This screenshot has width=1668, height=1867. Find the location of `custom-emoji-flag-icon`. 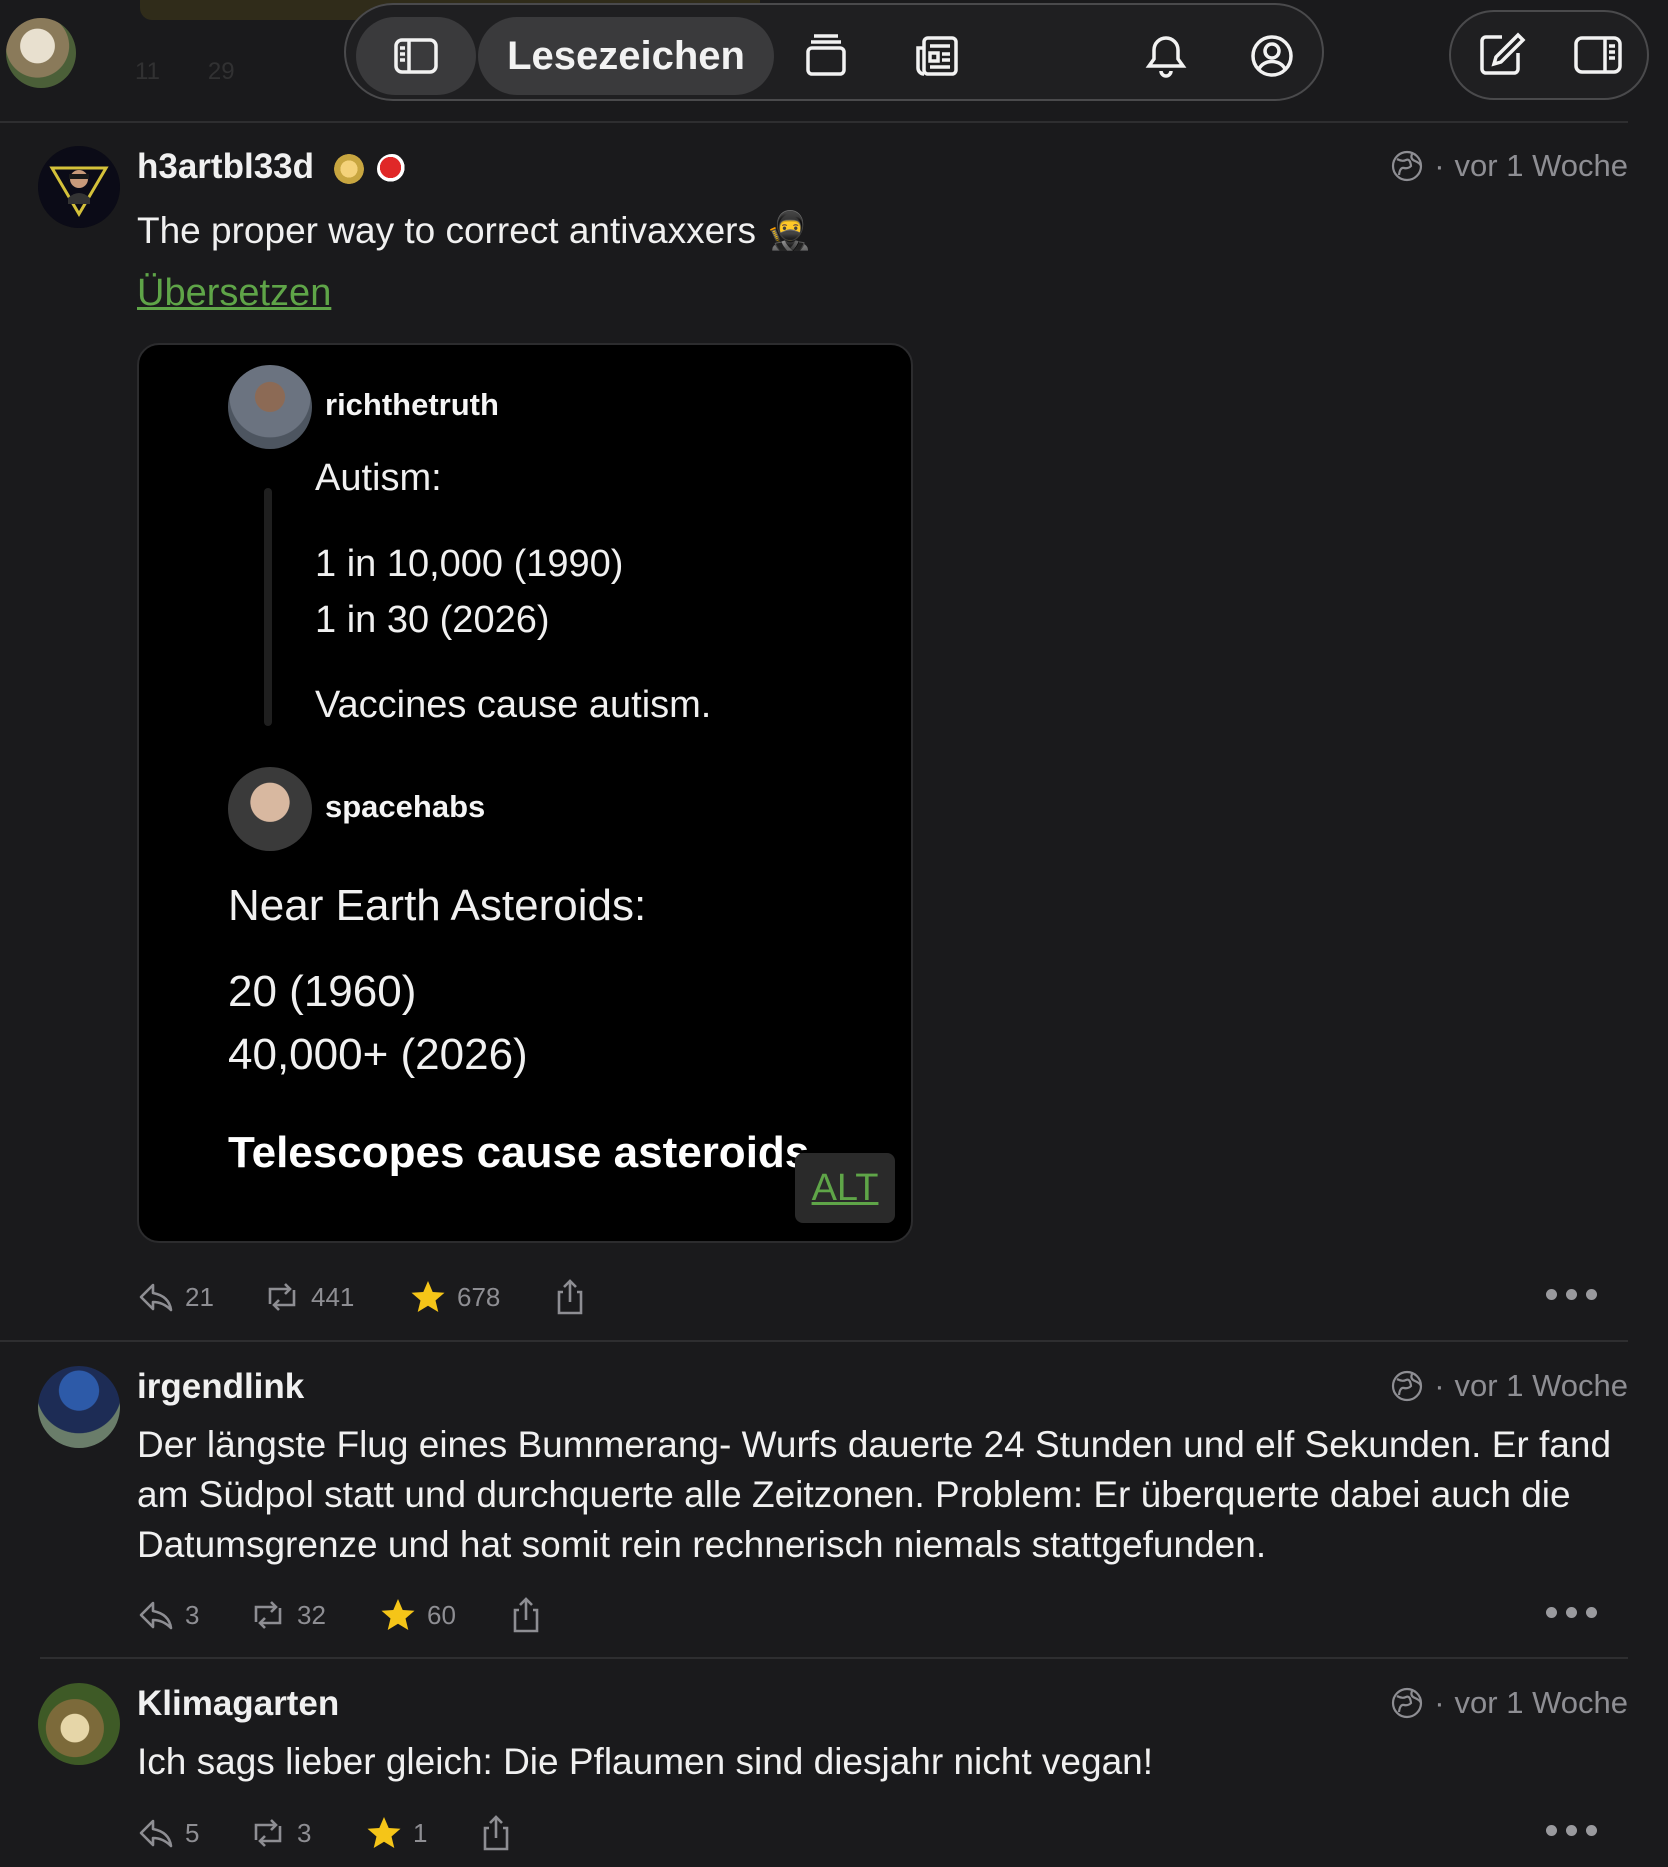

custom-emoji-flag-icon is located at coordinates (392, 168).